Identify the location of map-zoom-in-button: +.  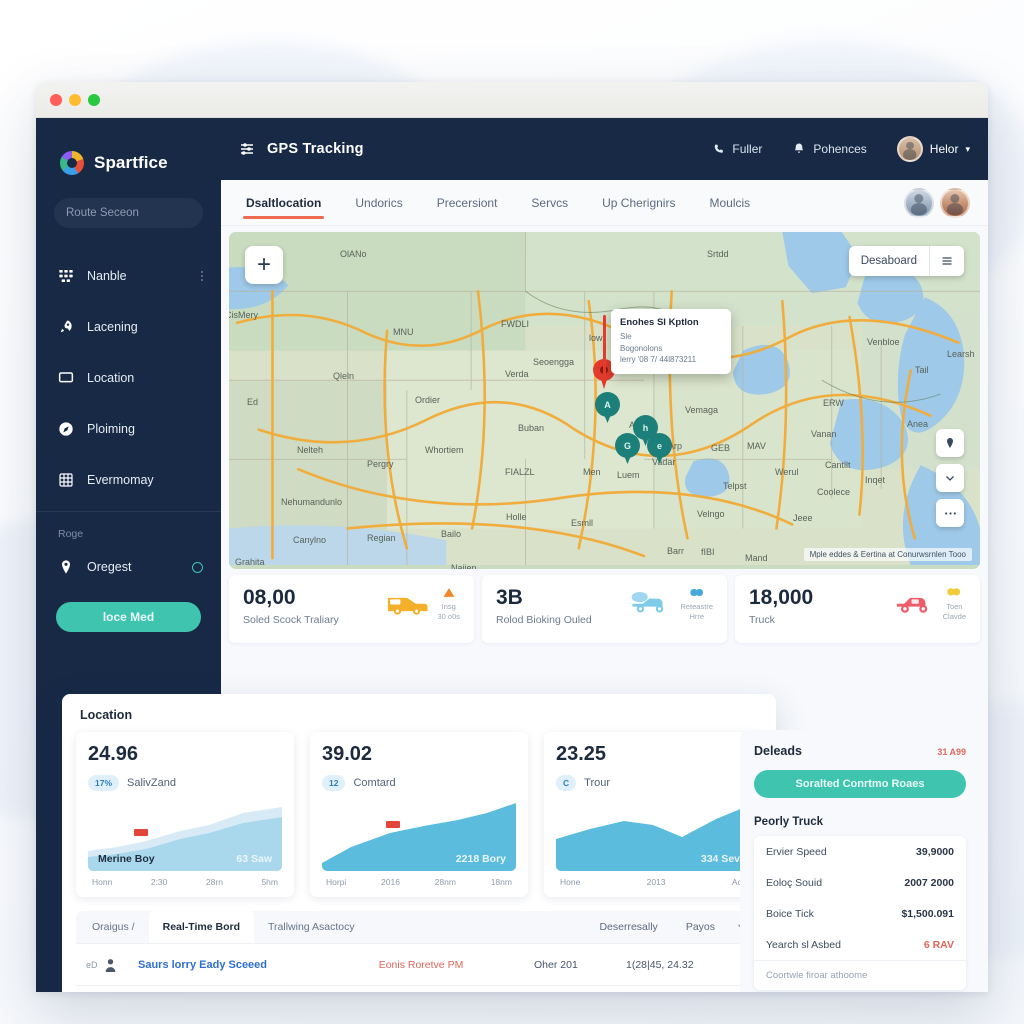
(264, 265).